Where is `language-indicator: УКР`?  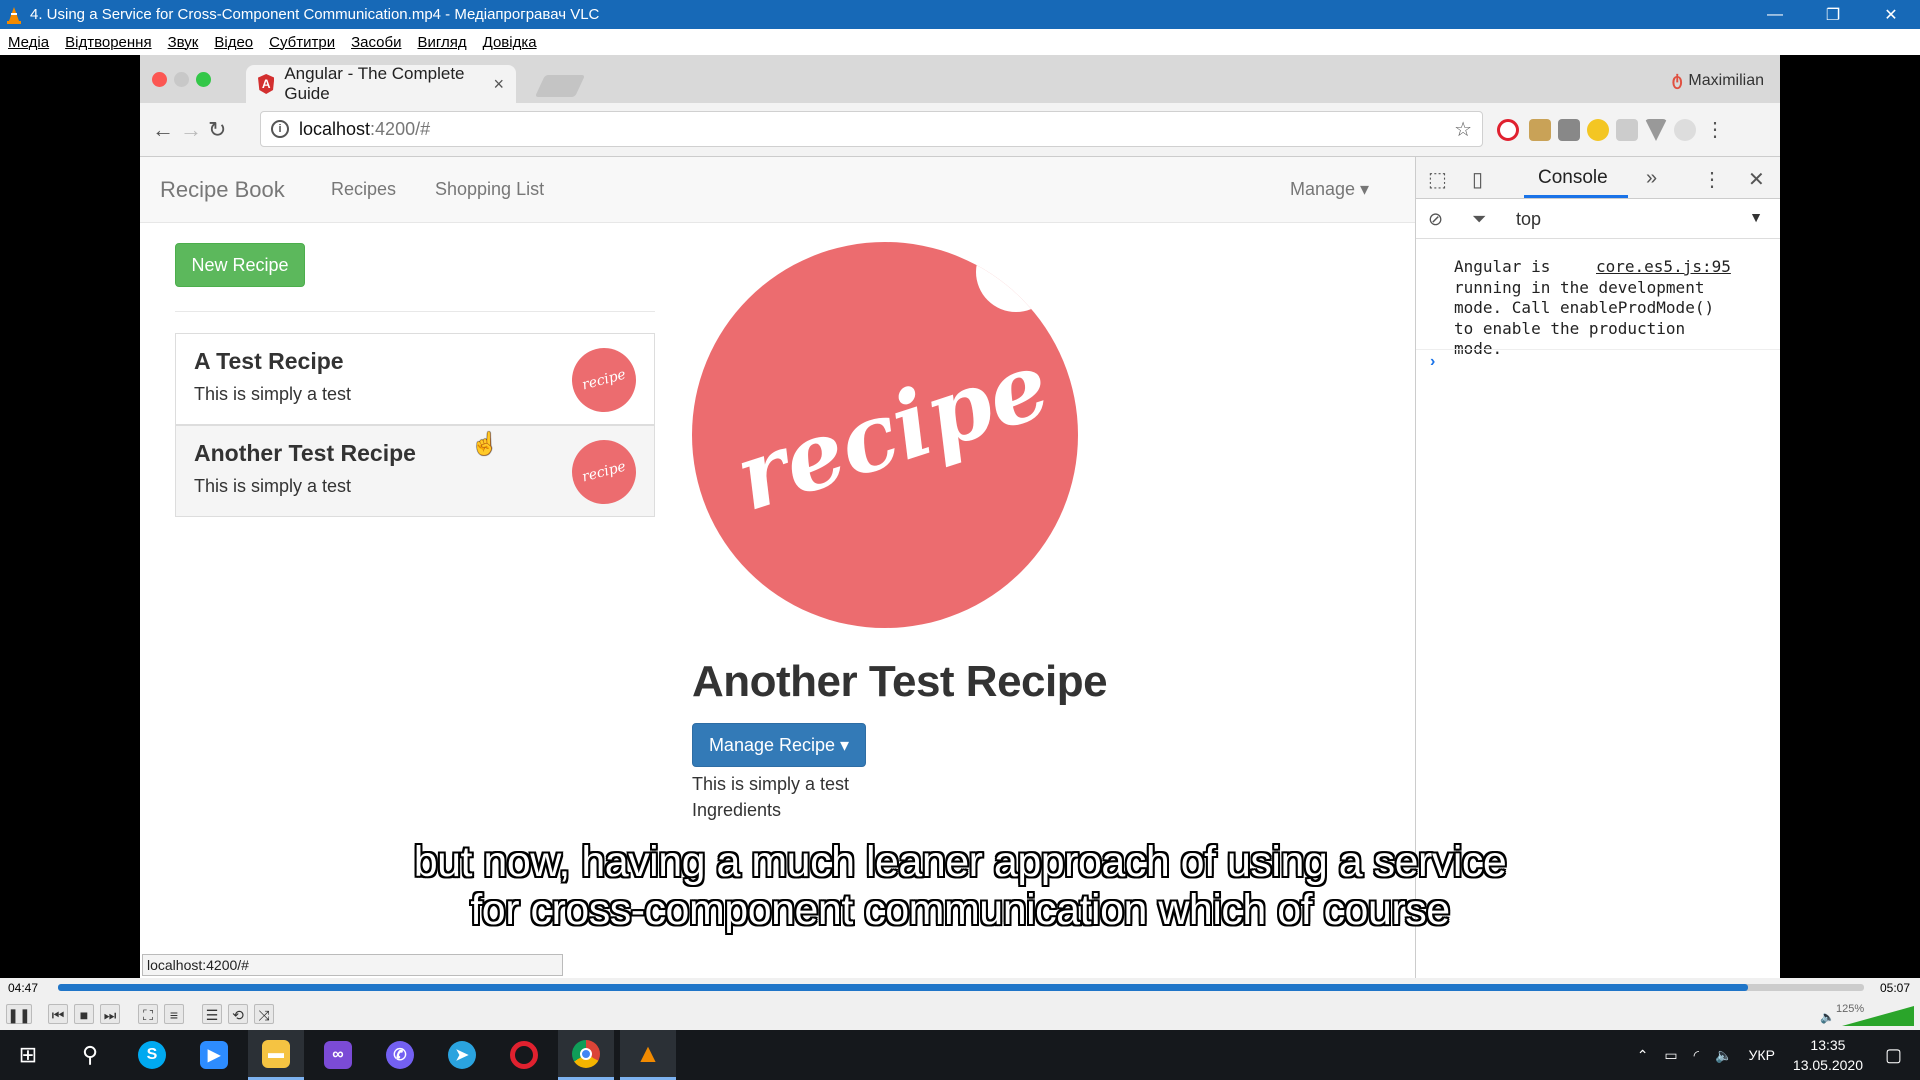 language-indicator: УКР is located at coordinates (1762, 1055).